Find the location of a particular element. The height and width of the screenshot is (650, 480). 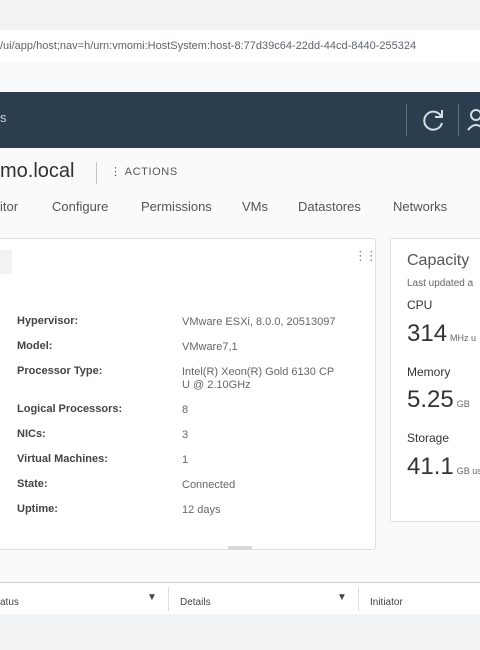

processor-type-value-line1: Intel(R) Xeon(R) Gold 6130 CP is located at coordinates (258, 372).